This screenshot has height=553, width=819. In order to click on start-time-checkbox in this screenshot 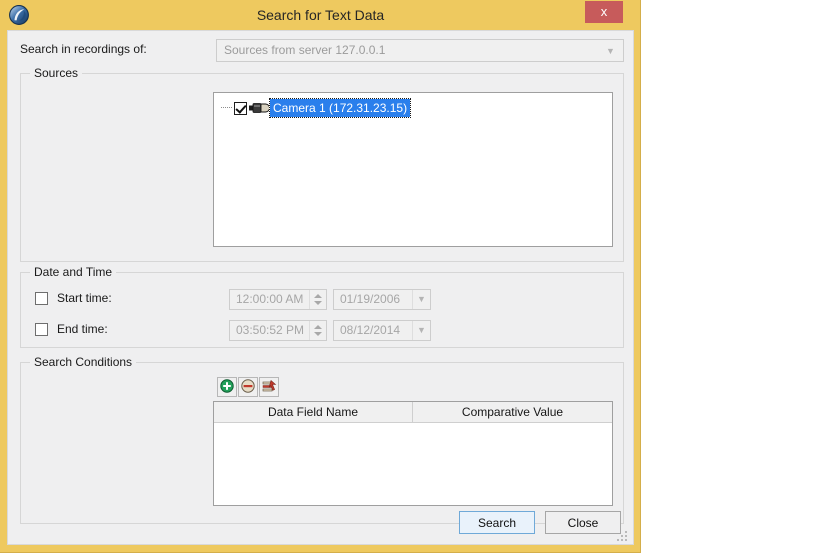, I will do `click(41, 298)`.